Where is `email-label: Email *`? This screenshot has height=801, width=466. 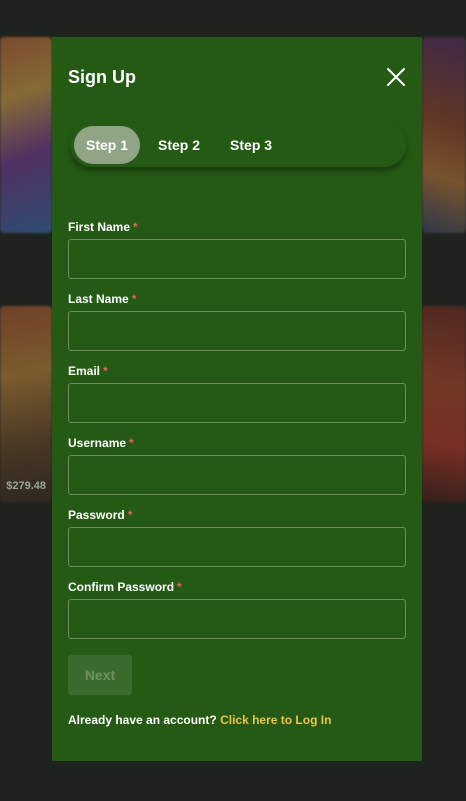 email-label: Email * is located at coordinates (88, 371).